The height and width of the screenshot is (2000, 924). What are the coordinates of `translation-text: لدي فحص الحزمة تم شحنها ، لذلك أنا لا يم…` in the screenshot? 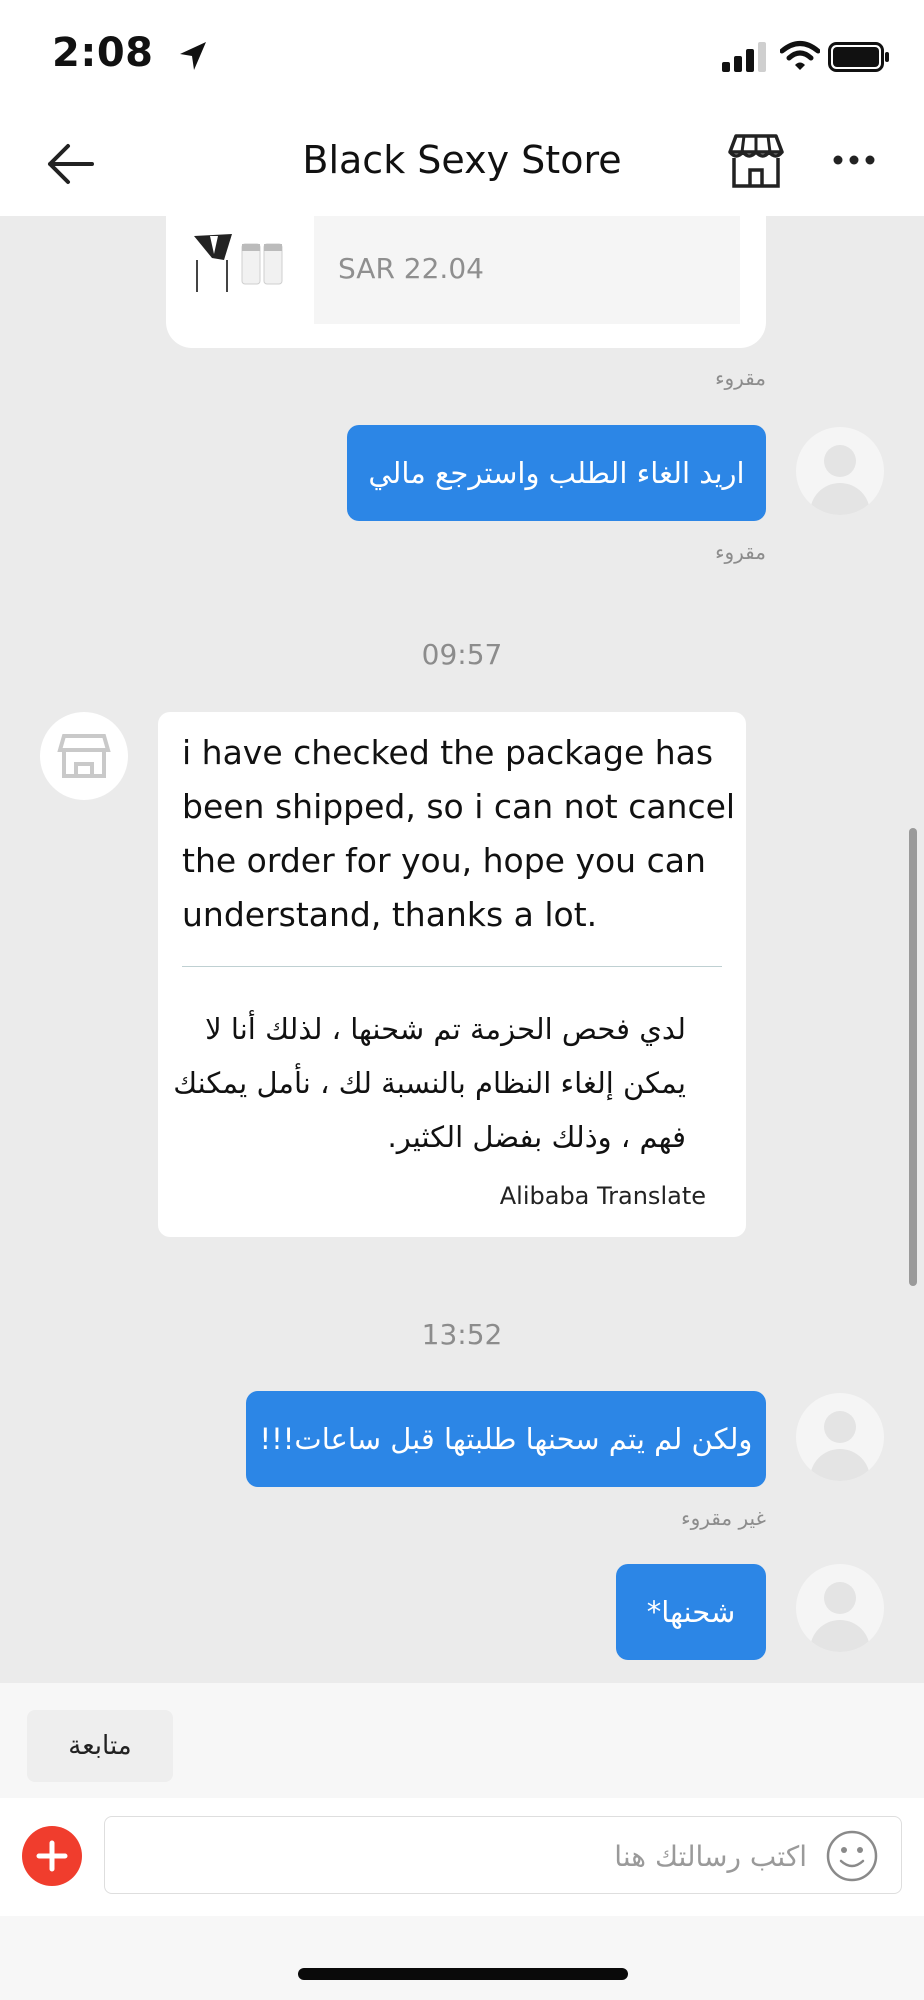 It's located at (429, 1083).